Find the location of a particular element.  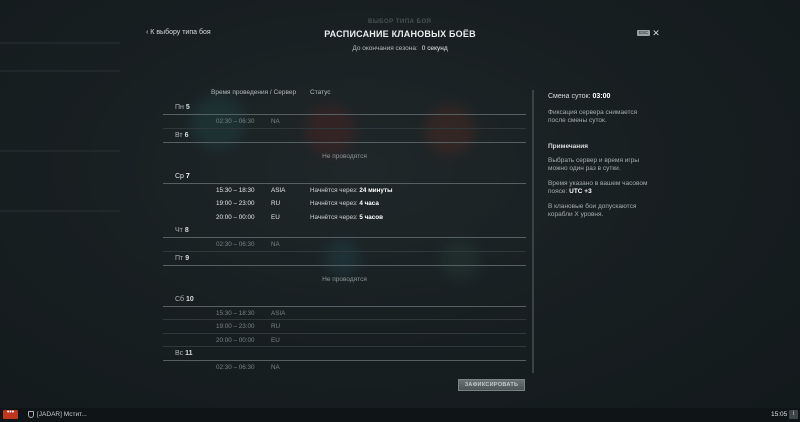

page-title: РАСПИСАНИЕ КЛАНОВЫХ БОЁВ is located at coordinates (400, 34).